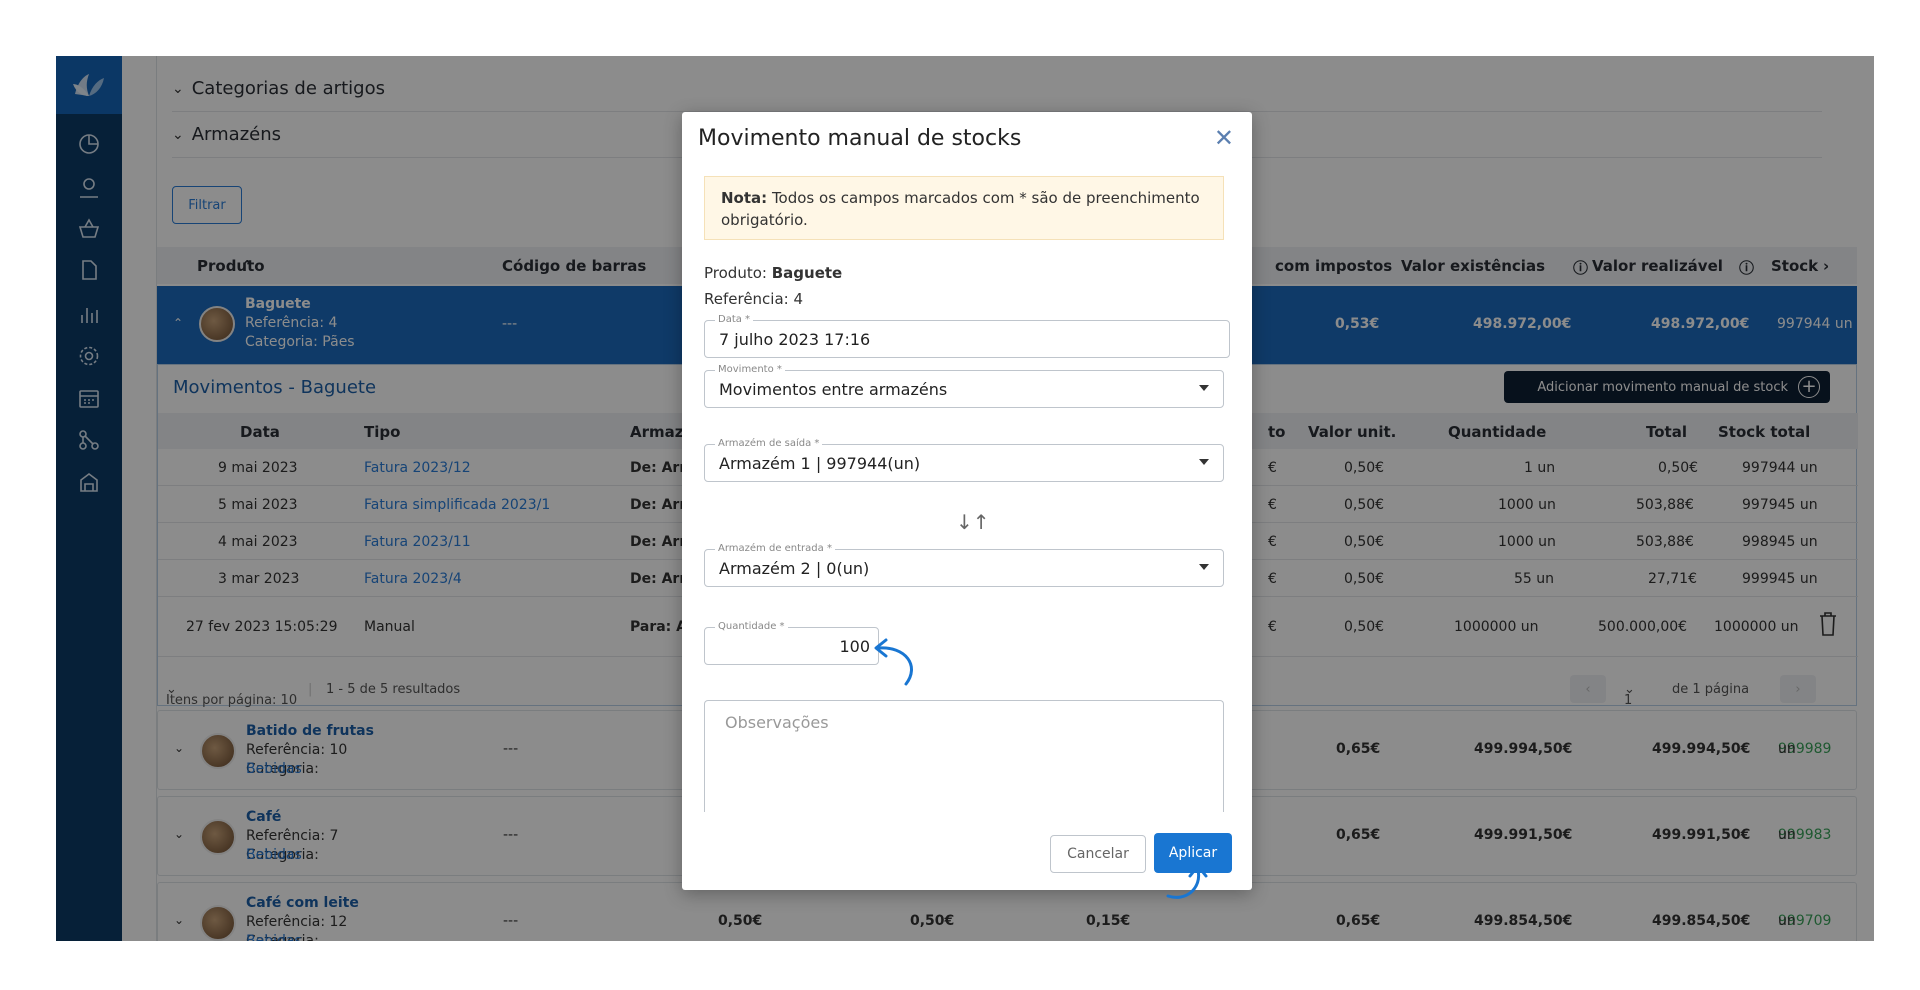 The height and width of the screenshot is (990, 1920). What do you see at coordinates (734, 319) in the screenshot?
I see `date-field-label: Data *` at bounding box center [734, 319].